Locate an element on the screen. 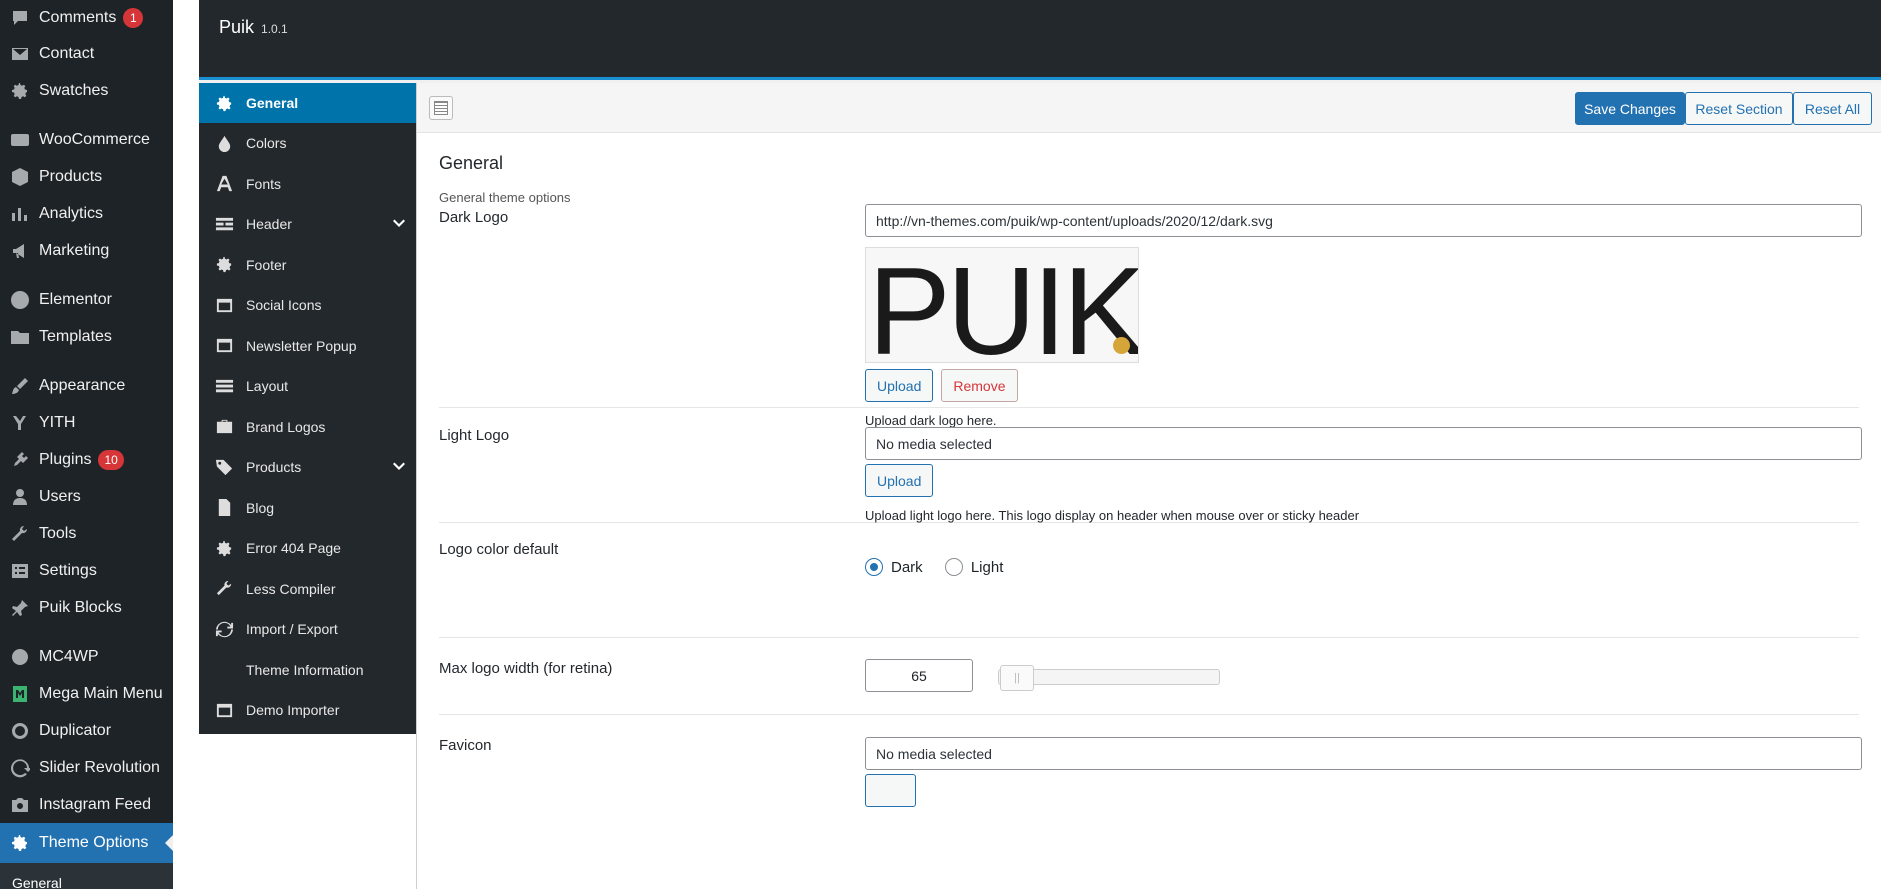 Image resolution: width=1881 pixels, height=889 pixels. header-icon is located at coordinates (224, 224).